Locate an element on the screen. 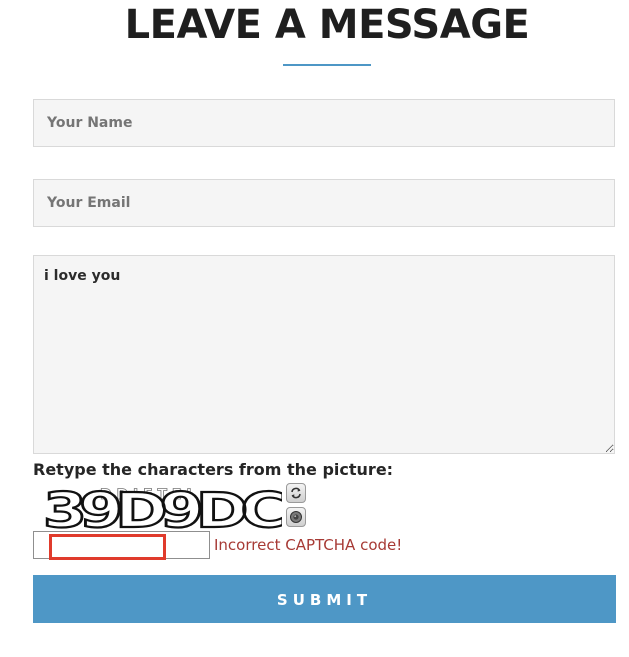  title-divider is located at coordinates (327, 65).